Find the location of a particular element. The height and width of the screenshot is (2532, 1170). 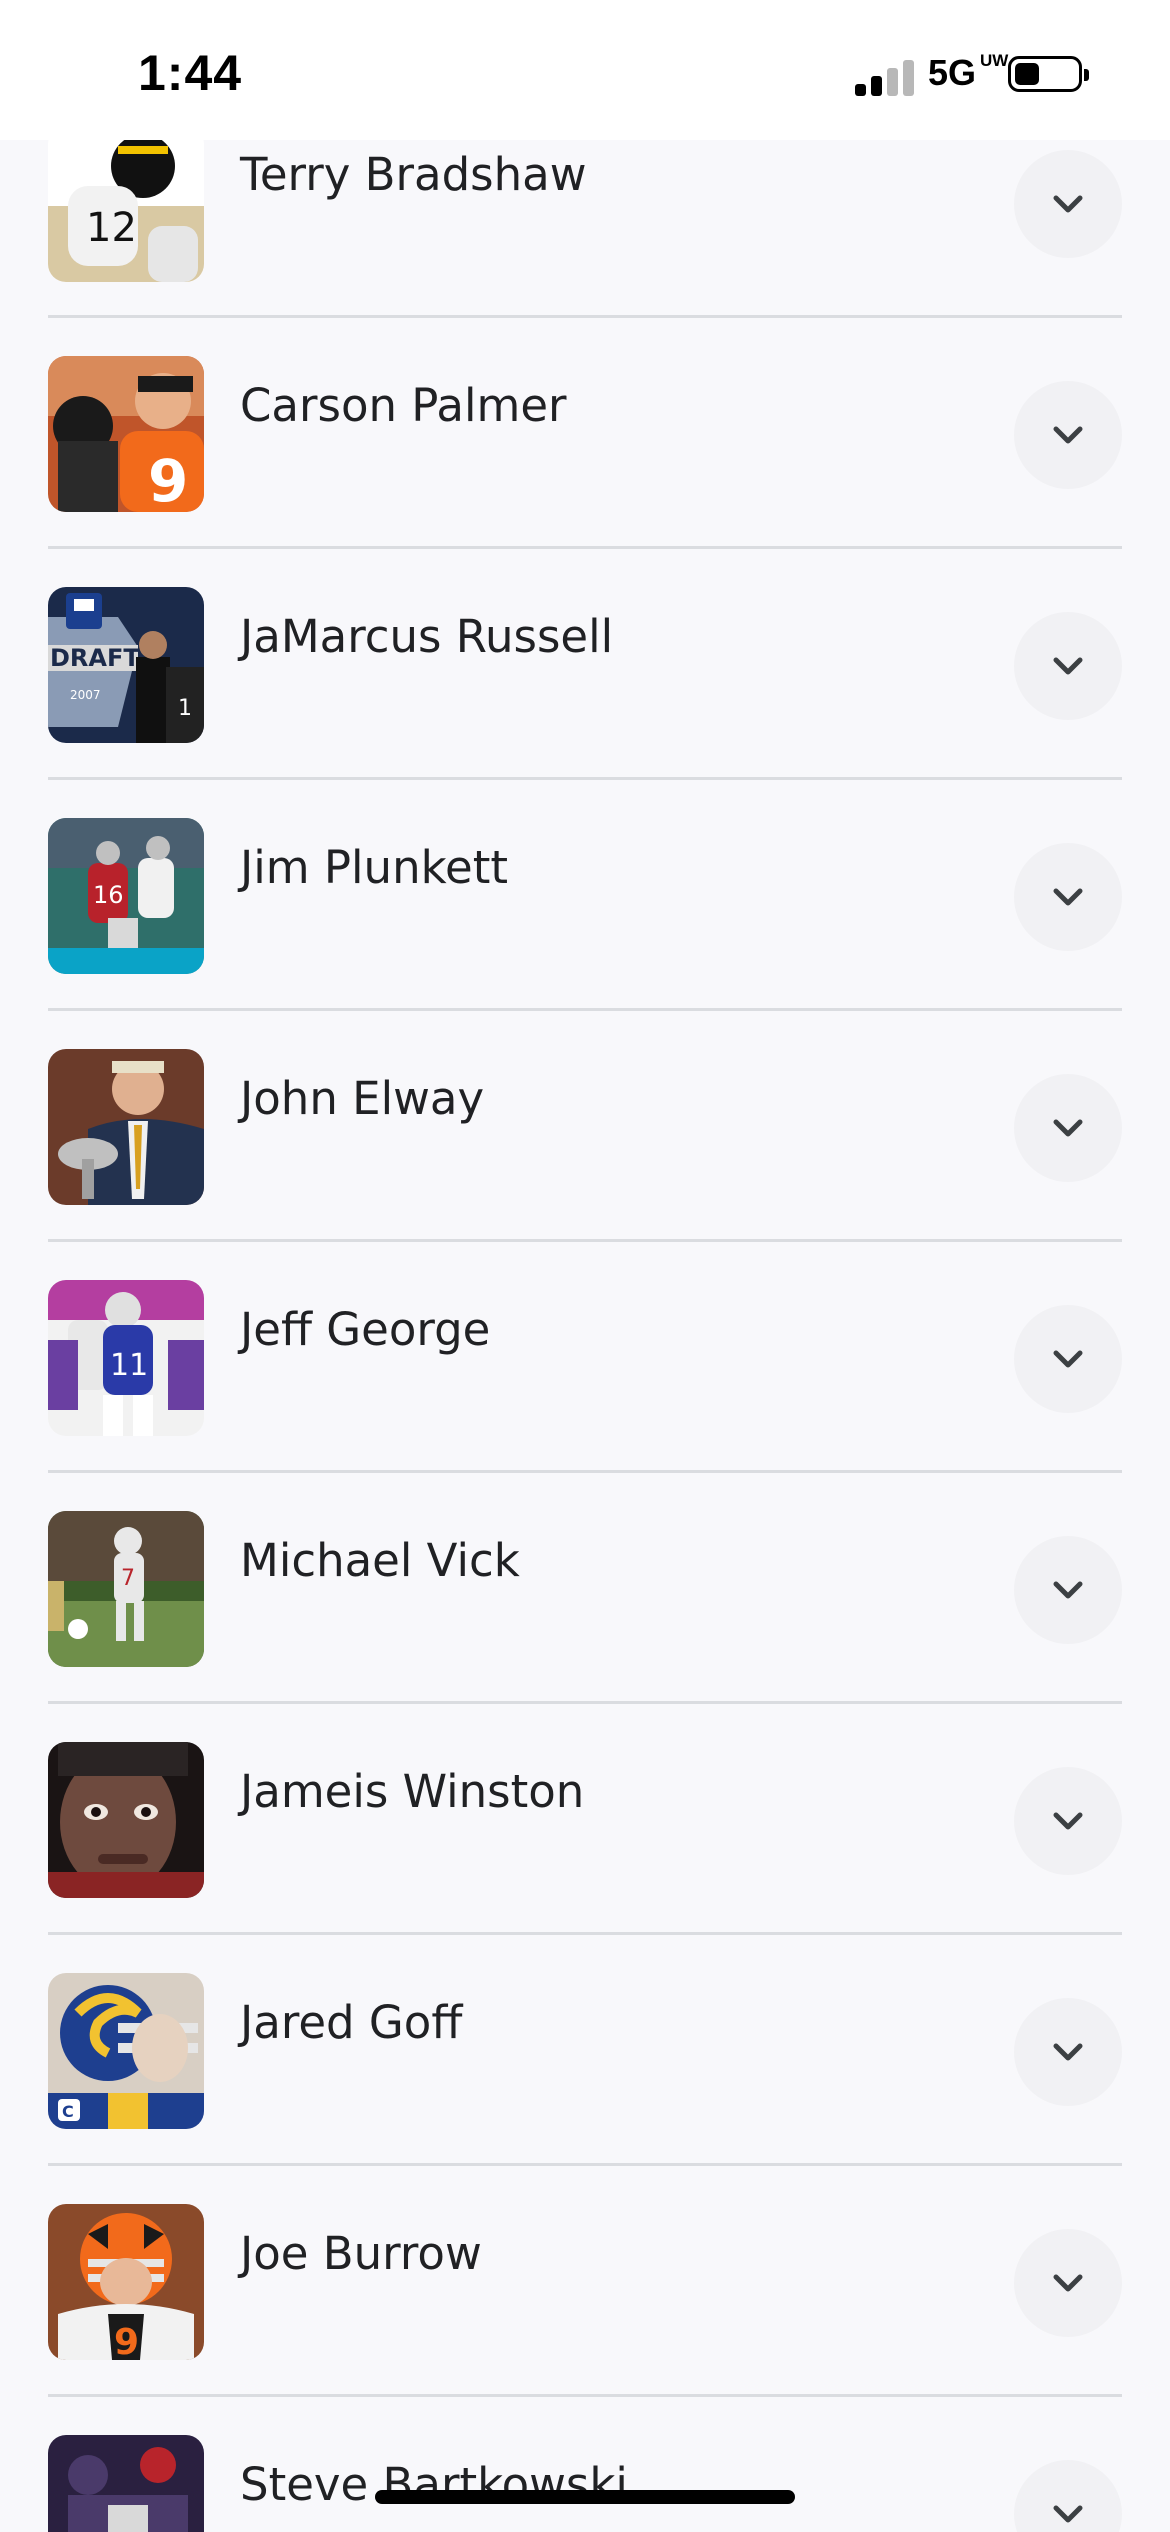

player-name: Carson Palmer is located at coordinates (403, 405).